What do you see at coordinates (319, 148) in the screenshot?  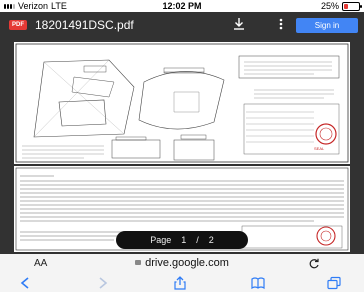 I see `seal-stamp: SEAL` at bounding box center [319, 148].